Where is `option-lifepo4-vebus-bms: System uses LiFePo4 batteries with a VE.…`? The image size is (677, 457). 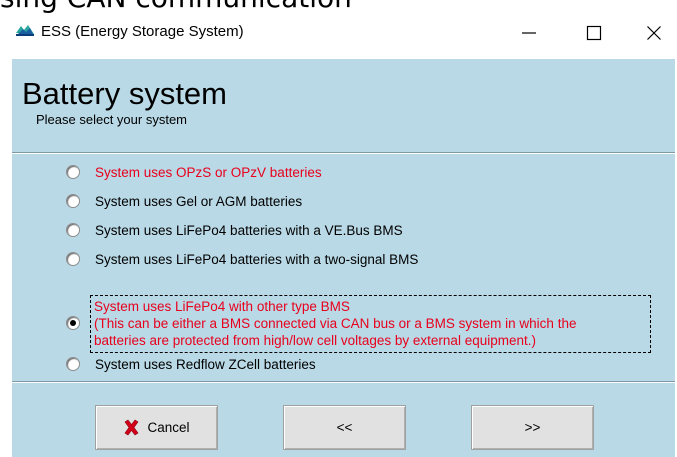 option-lifepo4-vebus-bms: System uses LiFePo4 batteries with a VE.… is located at coordinates (234, 230).